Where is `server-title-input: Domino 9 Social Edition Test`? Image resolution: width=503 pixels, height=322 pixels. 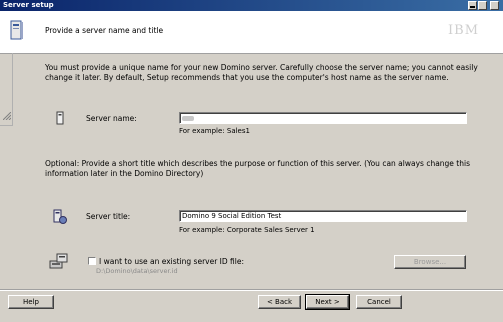
server-title-input: Domino 9 Social Edition Test is located at coordinates (323, 216).